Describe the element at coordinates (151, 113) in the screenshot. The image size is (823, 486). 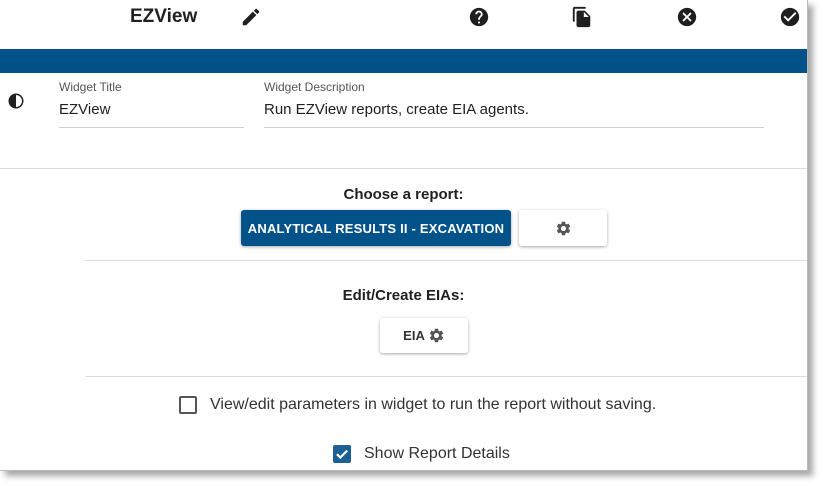
I see `widget-title-input: EZView` at that location.